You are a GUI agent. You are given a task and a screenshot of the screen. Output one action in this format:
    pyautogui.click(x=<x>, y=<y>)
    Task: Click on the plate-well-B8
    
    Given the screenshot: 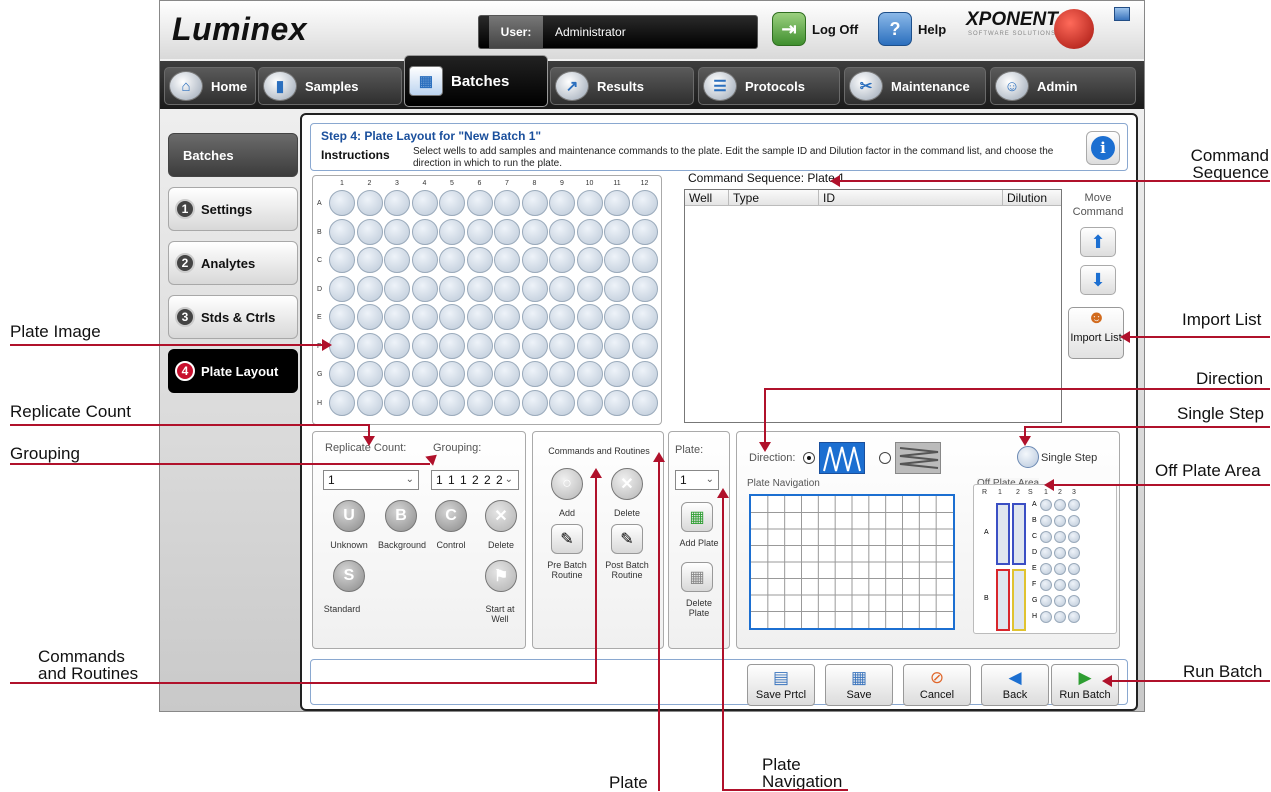 What is the action you would take?
    pyautogui.click(x=534, y=231)
    